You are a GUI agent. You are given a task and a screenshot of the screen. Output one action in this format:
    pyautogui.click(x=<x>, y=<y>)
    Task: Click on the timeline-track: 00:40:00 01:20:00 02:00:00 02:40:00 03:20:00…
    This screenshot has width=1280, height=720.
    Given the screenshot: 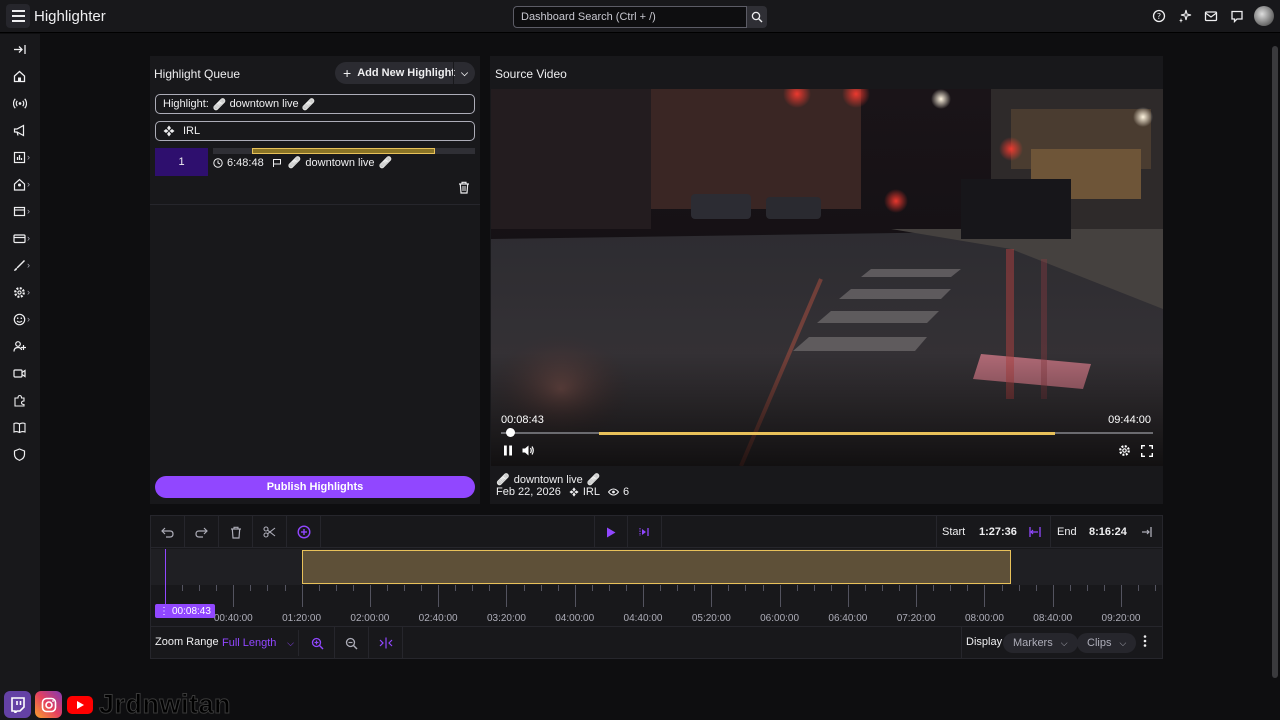 What is the action you would take?
    pyautogui.click(x=656, y=587)
    